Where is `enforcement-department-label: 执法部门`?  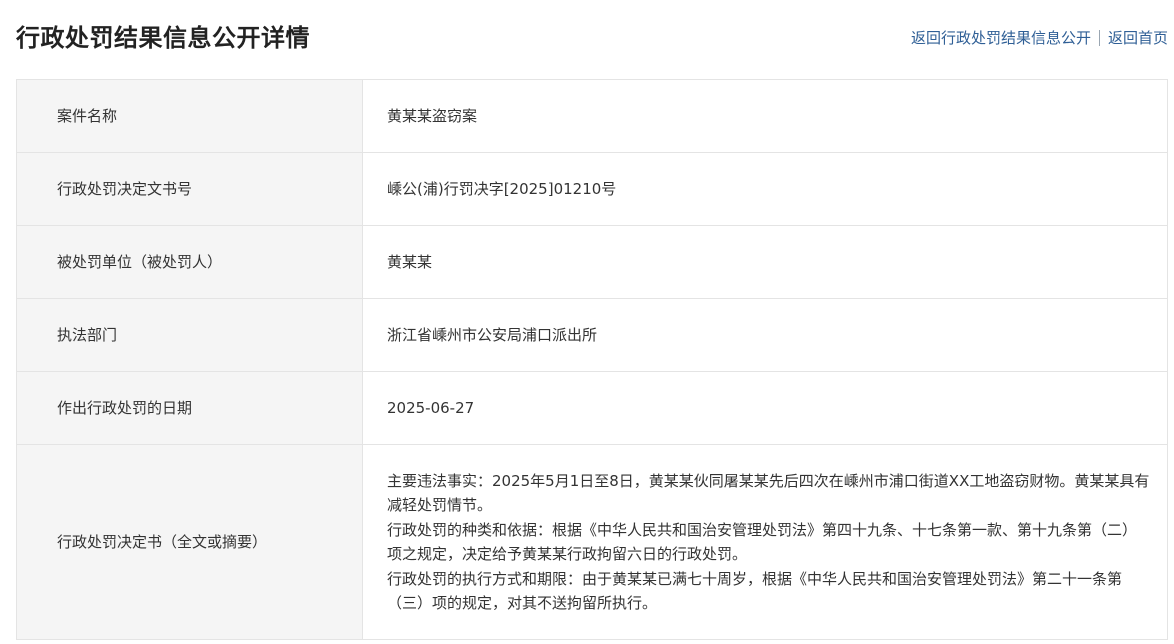 enforcement-department-label: 执法部门 is located at coordinates (189, 335).